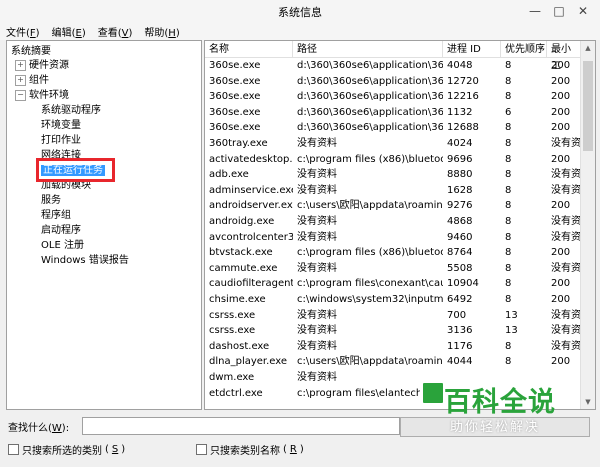 Image resolution: width=600 pixels, height=467 pixels. What do you see at coordinates (66, 449) in the screenshot?
I see `search-selected-category-option: 只搜索所选的类别(S)` at bounding box center [66, 449].